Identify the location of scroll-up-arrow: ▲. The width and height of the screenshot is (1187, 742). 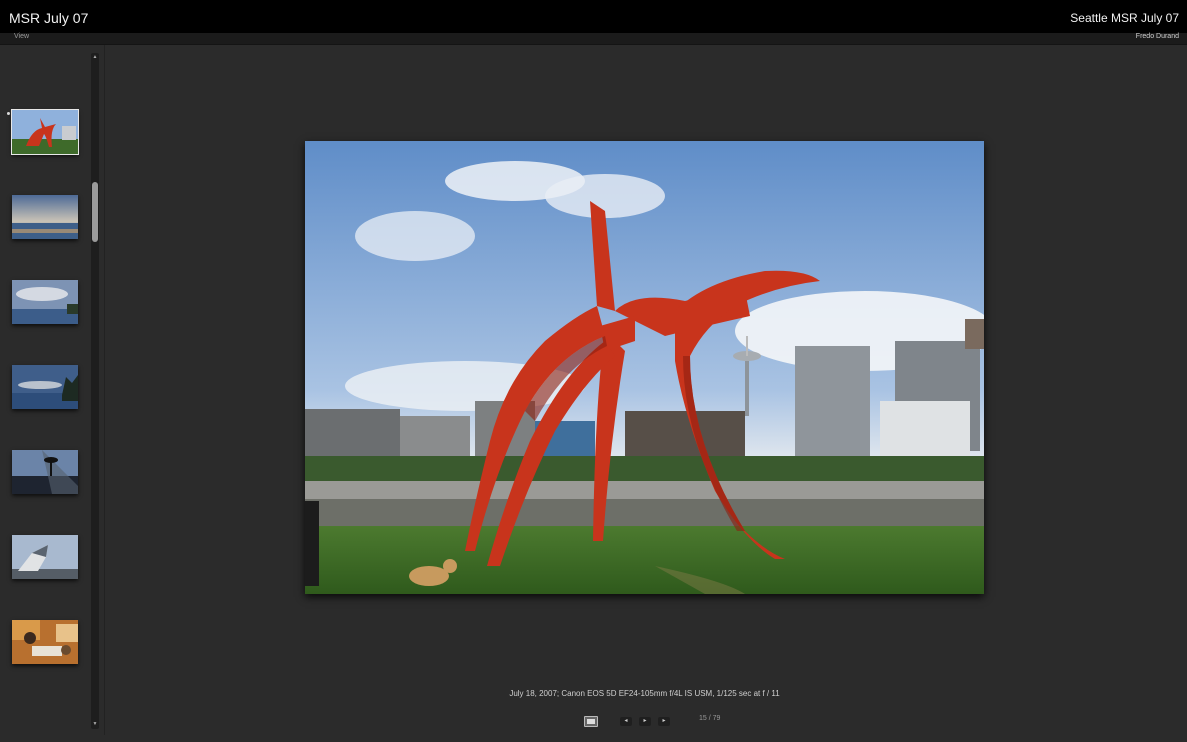
(95, 57).